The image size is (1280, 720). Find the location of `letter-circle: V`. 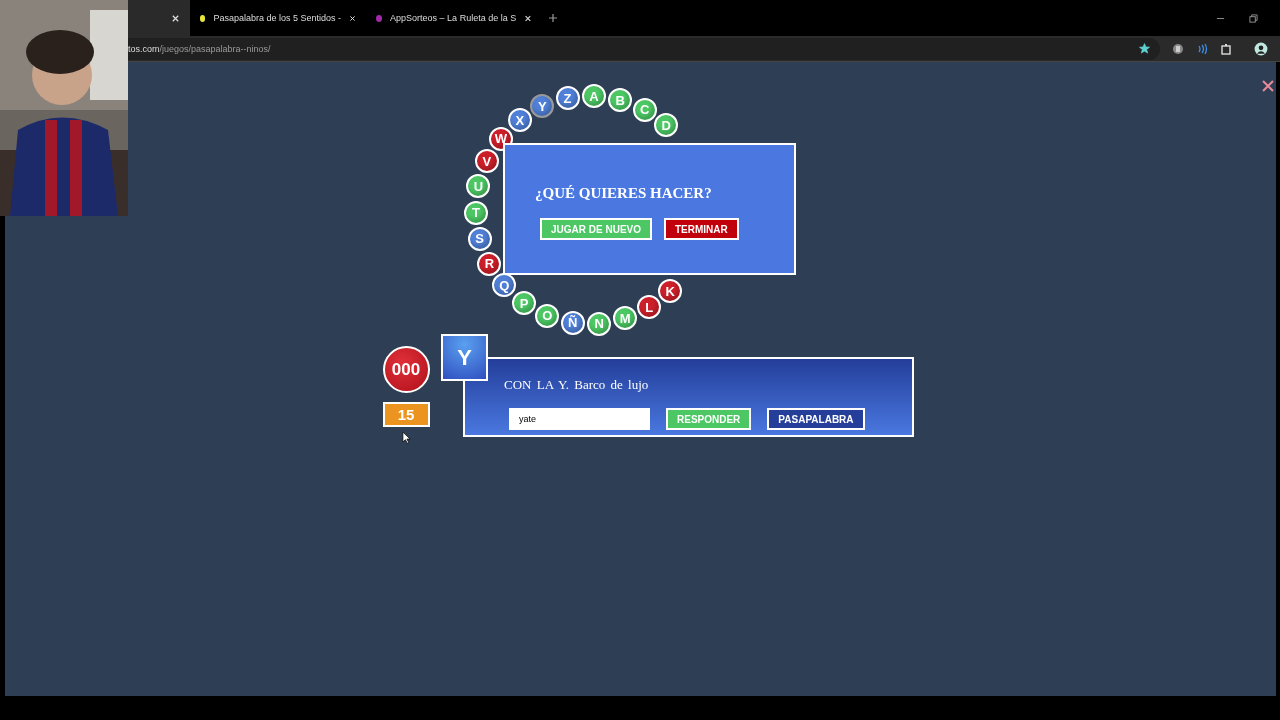

letter-circle: V is located at coordinates (486, 161).